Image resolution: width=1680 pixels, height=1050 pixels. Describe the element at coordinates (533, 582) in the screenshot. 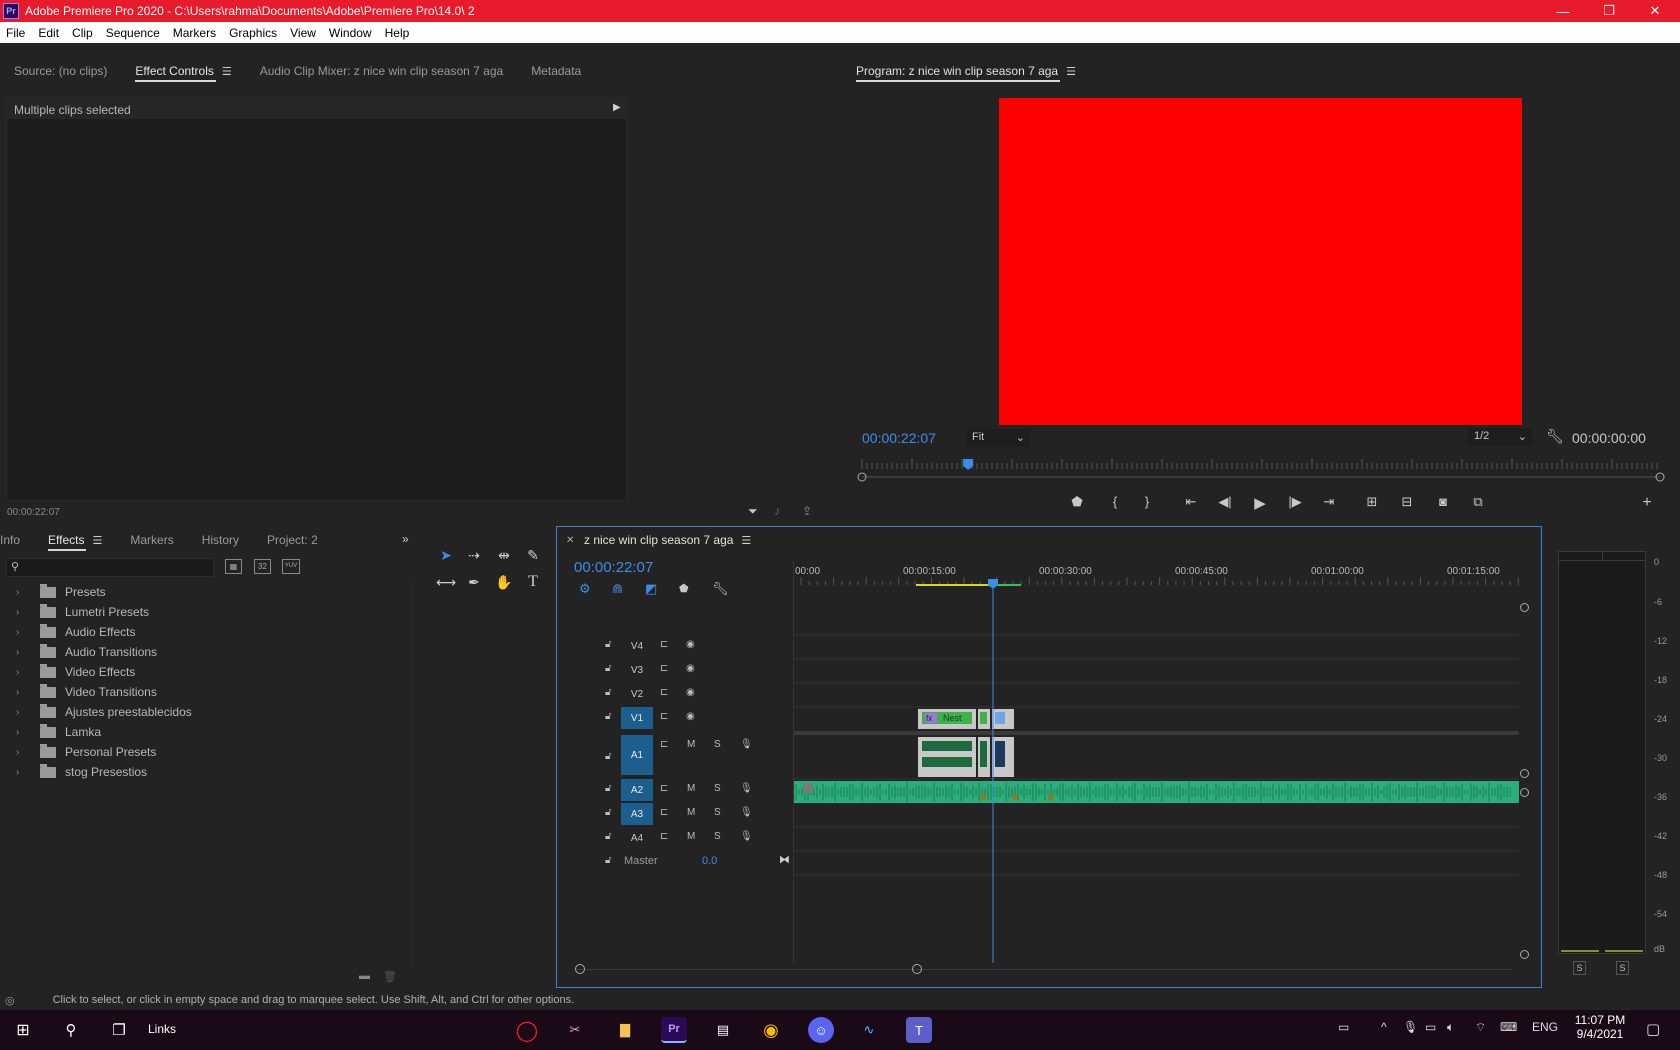

I see `type-tool-icon: T` at that location.